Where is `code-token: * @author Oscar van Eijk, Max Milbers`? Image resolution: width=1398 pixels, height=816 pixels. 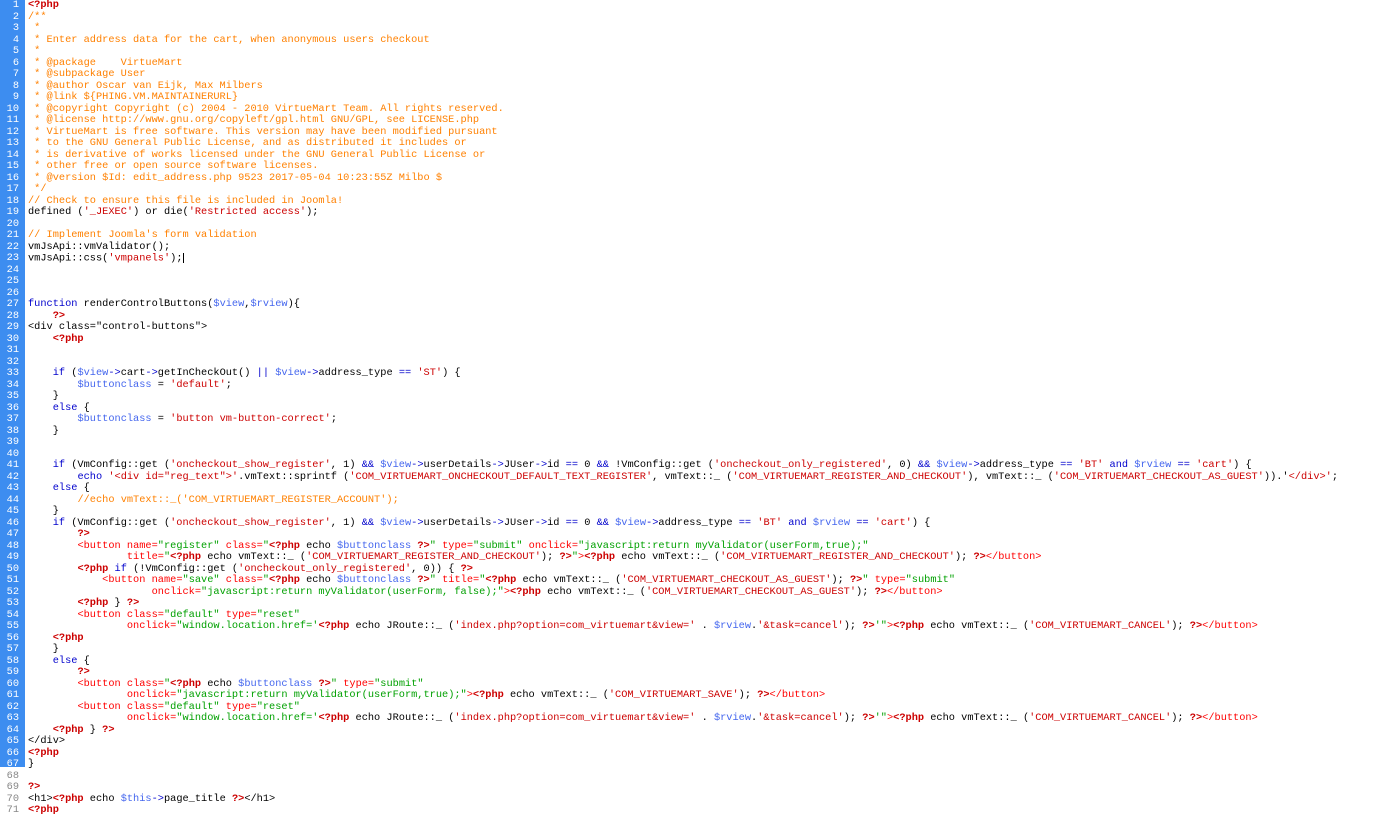 code-token: * @author Oscar van Eijk, Max Milbers is located at coordinates (145, 85).